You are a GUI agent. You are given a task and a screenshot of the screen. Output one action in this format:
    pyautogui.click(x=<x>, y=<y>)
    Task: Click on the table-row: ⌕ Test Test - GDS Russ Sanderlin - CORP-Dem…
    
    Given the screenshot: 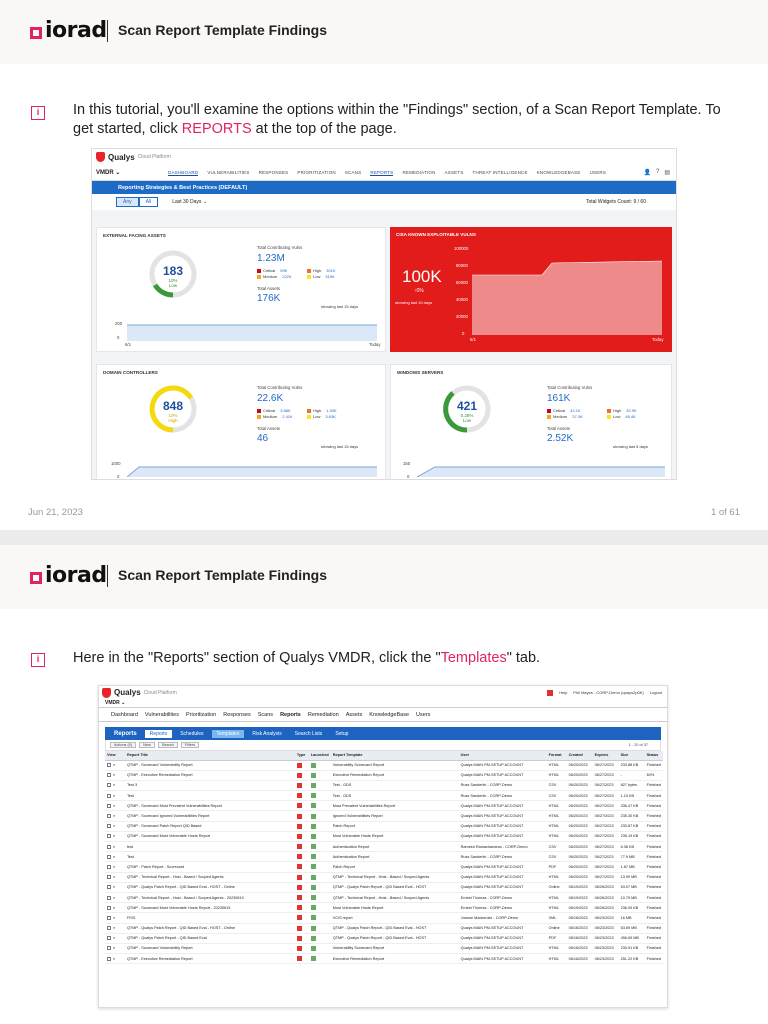 What is the action you would take?
    pyautogui.click(x=384, y=796)
    